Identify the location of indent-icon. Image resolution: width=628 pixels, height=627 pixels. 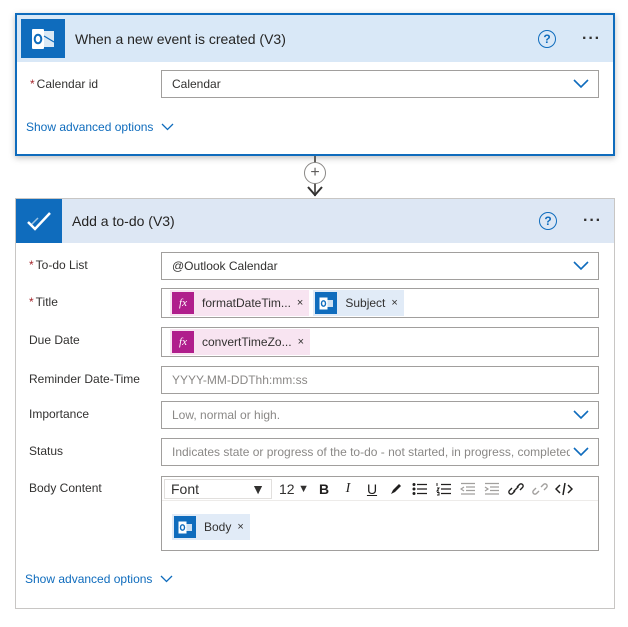
(492, 489).